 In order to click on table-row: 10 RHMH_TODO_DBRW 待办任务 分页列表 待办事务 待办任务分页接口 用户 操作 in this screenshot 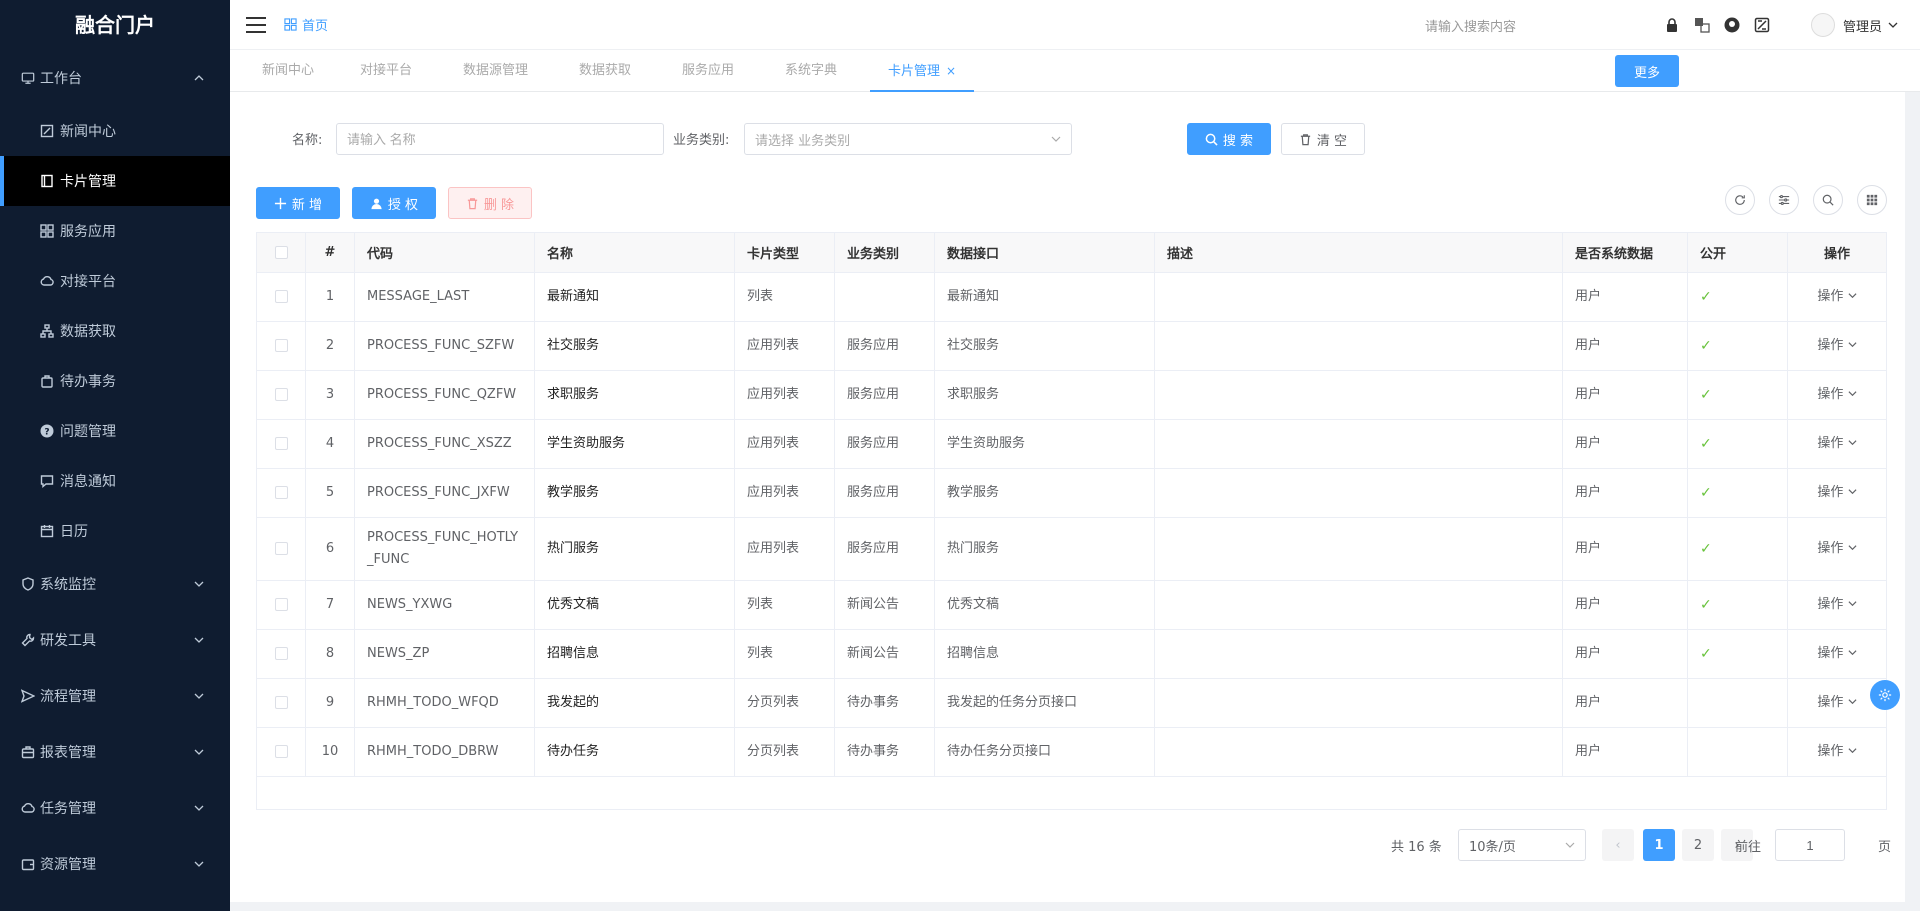, I will do `click(1071, 752)`.